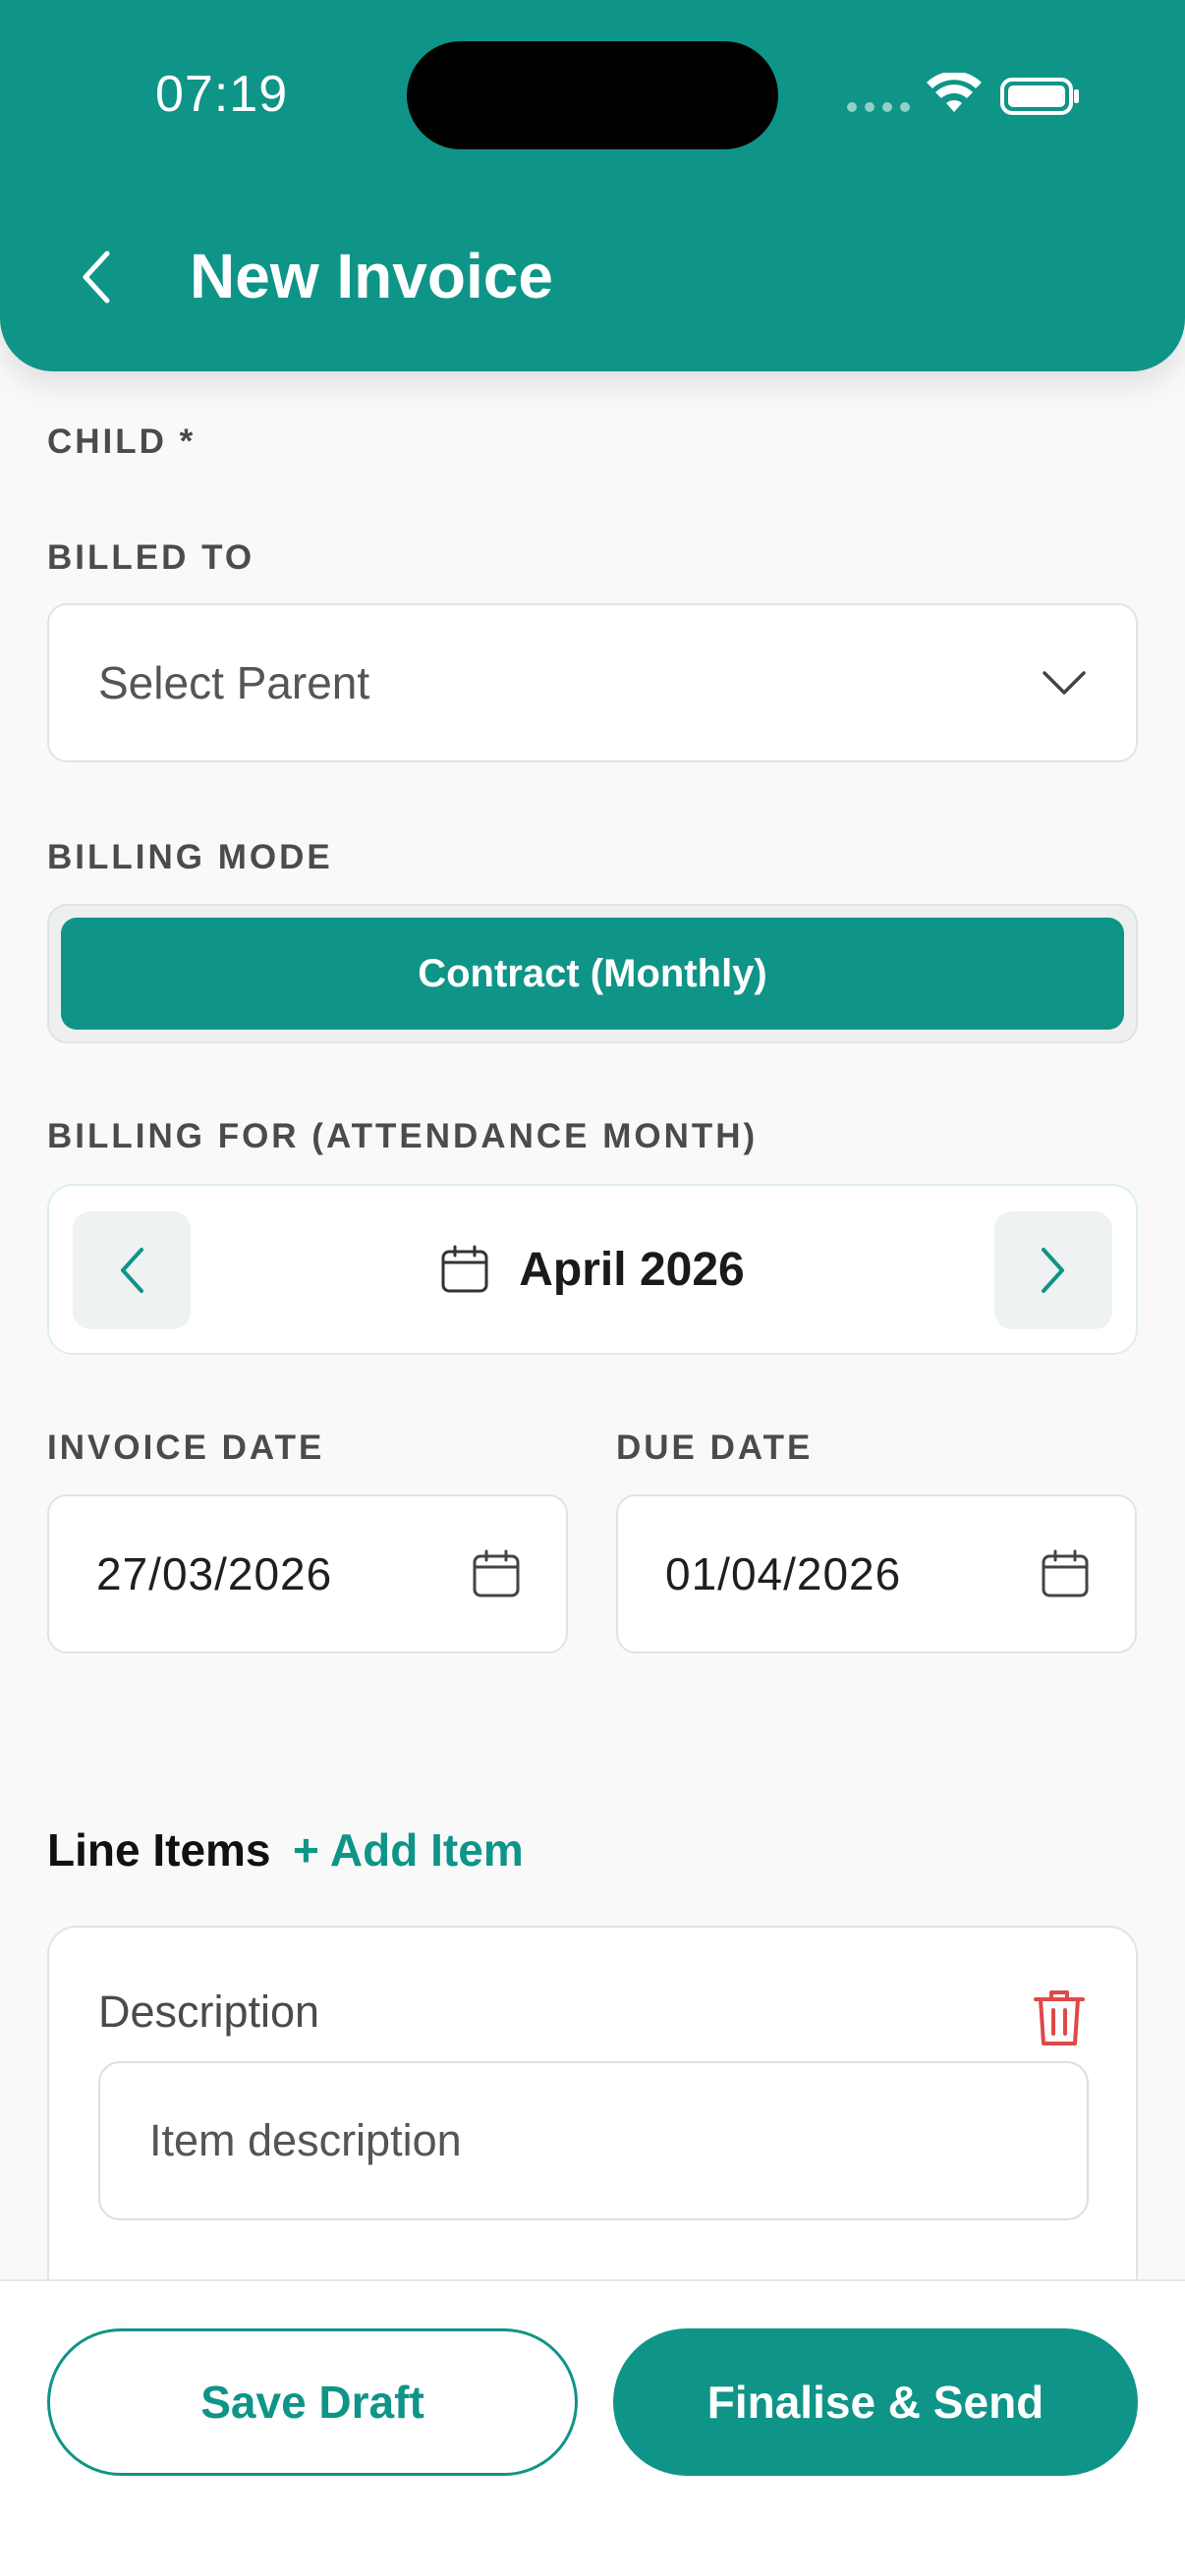 The width and height of the screenshot is (1185, 2576). Describe the element at coordinates (879, 107) in the screenshot. I see `signal-icon` at that location.